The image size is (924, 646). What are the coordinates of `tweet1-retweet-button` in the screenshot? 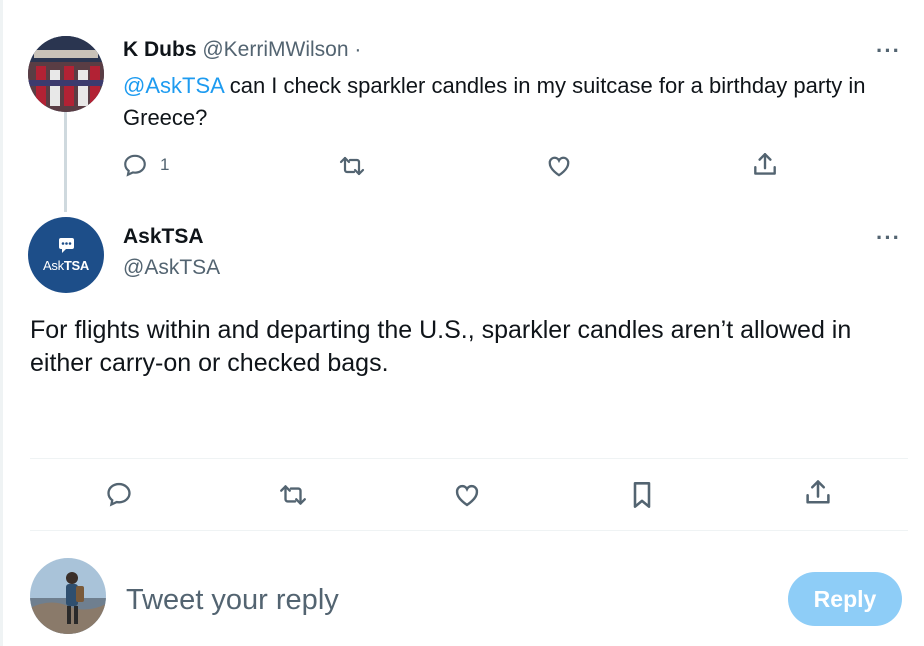 It's located at (352, 166).